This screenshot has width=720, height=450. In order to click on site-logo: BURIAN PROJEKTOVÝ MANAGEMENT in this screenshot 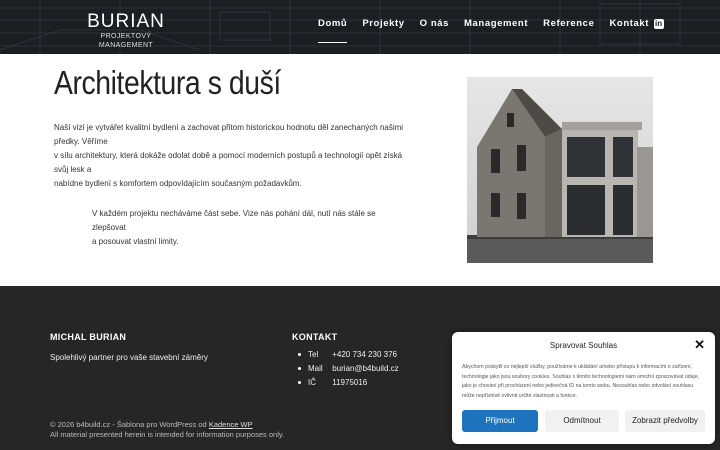, I will do `click(126, 31)`.